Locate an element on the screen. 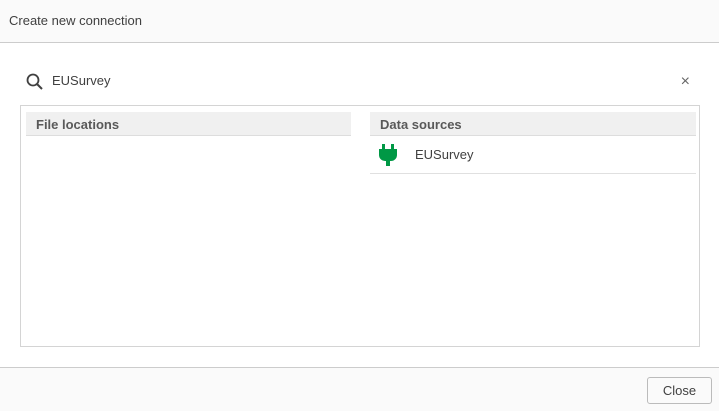 The height and width of the screenshot is (411, 719). search-icon is located at coordinates (34, 81).